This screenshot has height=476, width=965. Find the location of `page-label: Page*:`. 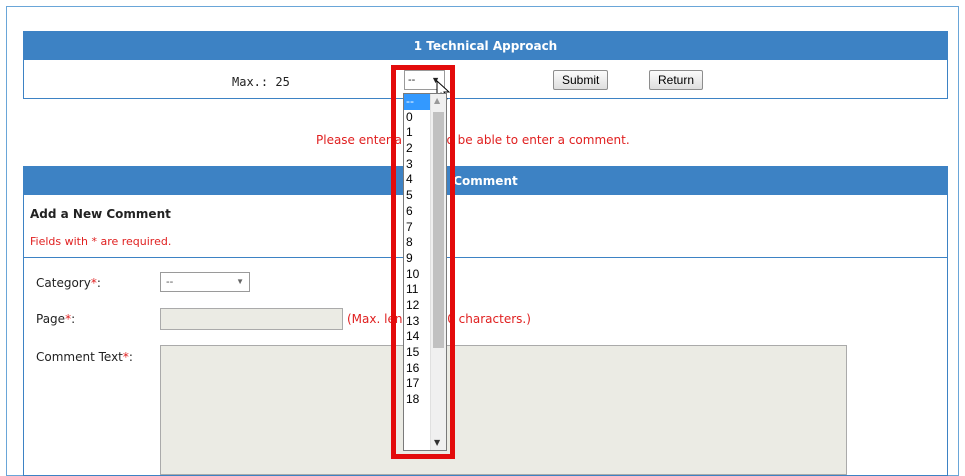

page-label: Page*: is located at coordinates (56, 319).